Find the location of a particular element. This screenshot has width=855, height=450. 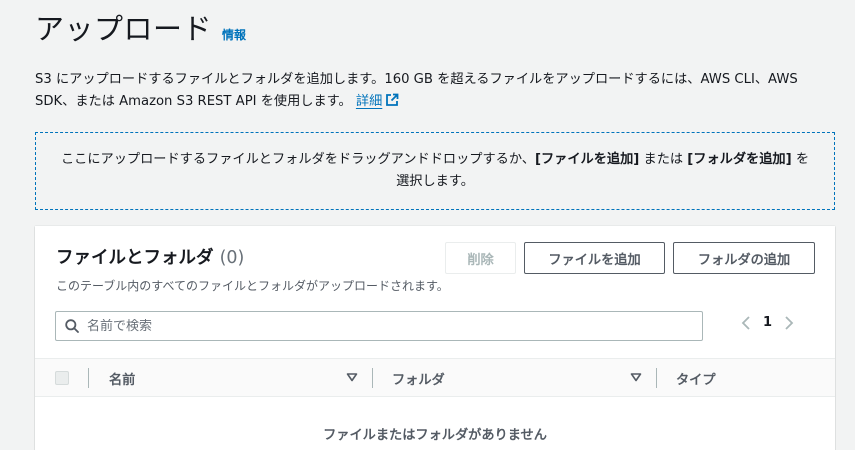

search-input is located at coordinates (377, 326).